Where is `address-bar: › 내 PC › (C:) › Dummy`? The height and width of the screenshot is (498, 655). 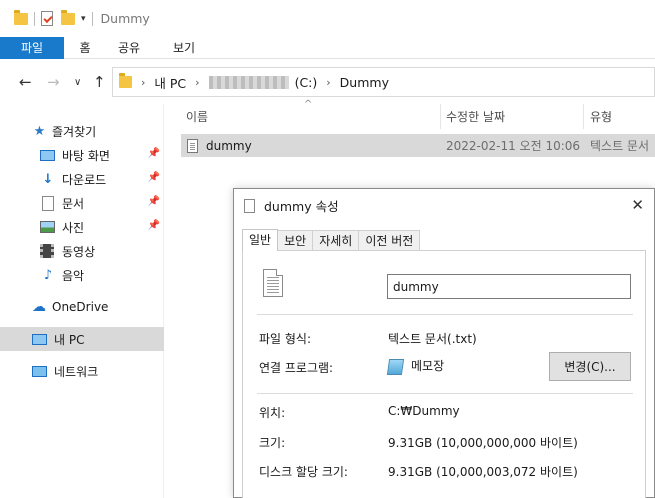 address-bar: › 내 PC › (C:) › Dummy is located at coordinates (383, 82).